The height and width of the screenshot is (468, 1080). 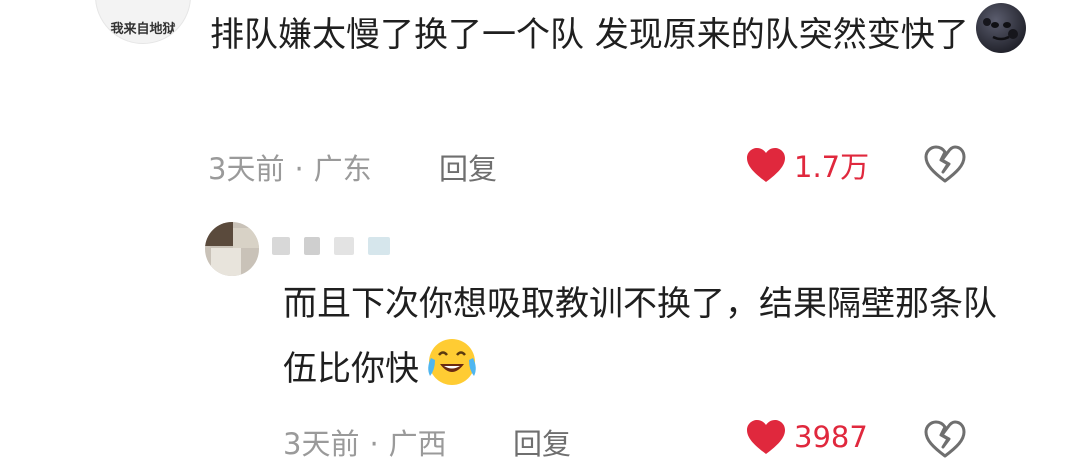 What do you see at coordinates (831, 437) in the screenshot?
I see `like-count: 3987` at bounding box center [831, 437].